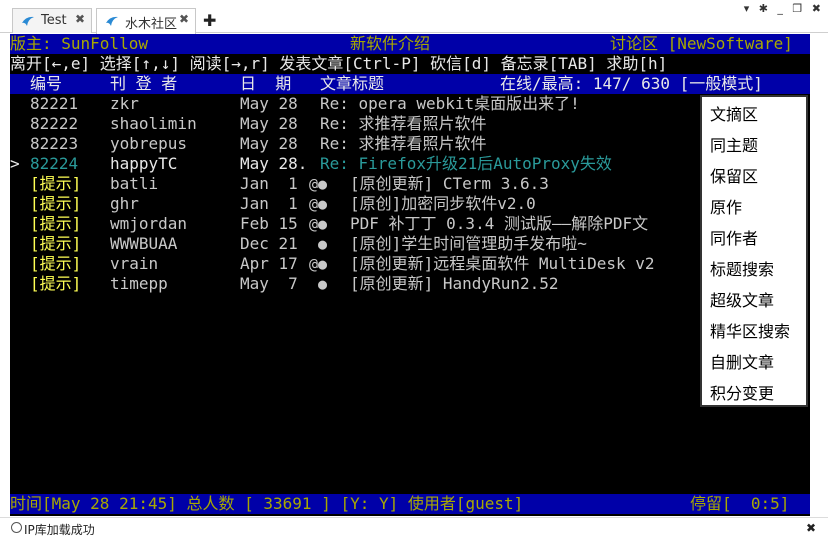 The image size is (828, 539). What do you see at coordinates (124, 203) in the screenshot?
I see `article-author: ghr` at bounding box center [124, 203].